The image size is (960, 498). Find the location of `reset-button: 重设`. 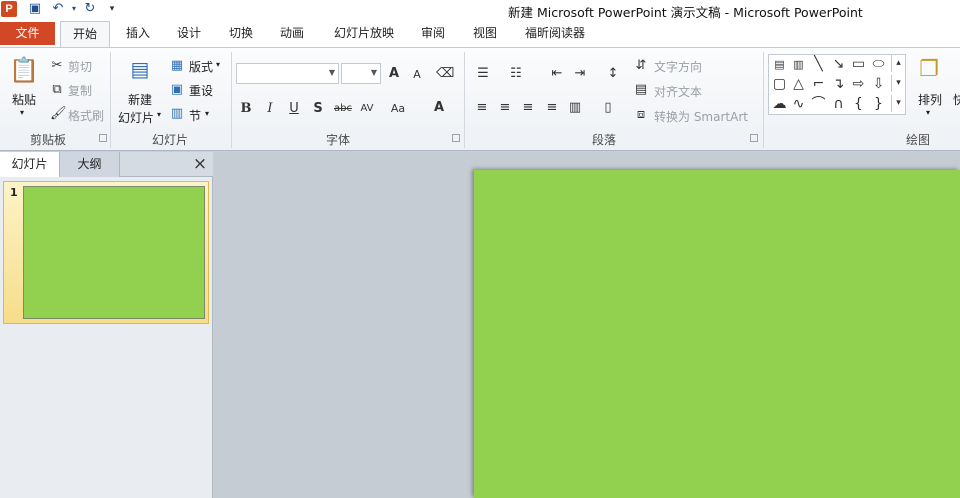

reset-button: 重设 is located at coordinates (201, 90).